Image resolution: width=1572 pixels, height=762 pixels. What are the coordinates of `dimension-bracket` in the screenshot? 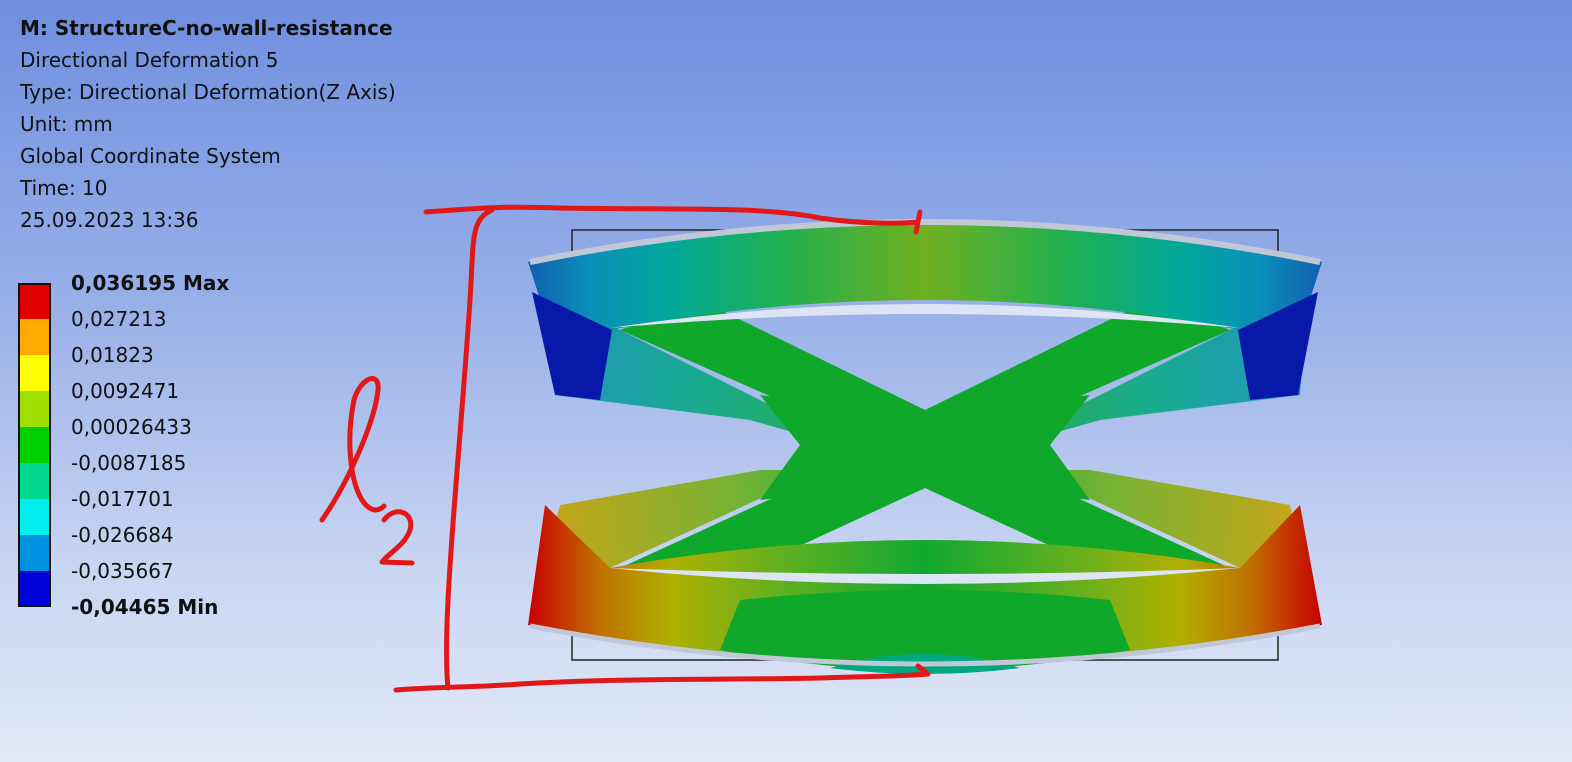 It's located at (469, 449).